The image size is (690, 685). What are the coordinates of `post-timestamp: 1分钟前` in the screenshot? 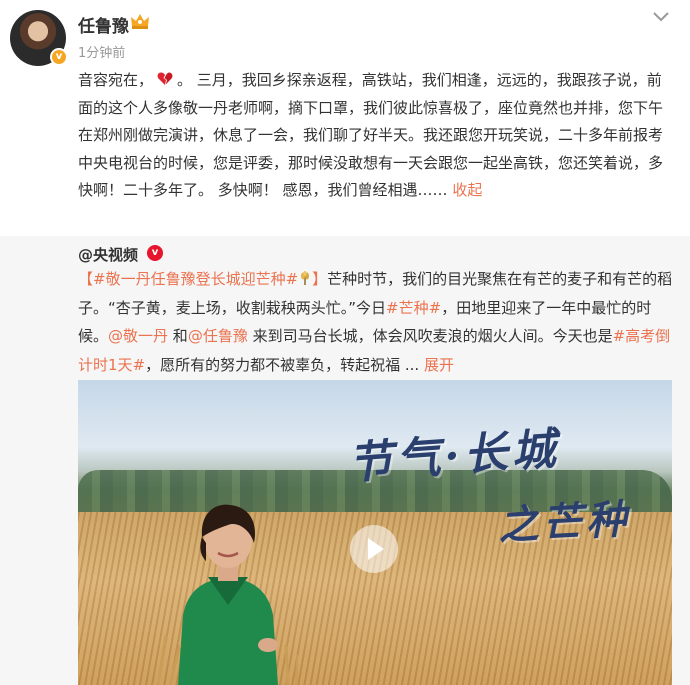 It's located at (101, 51).